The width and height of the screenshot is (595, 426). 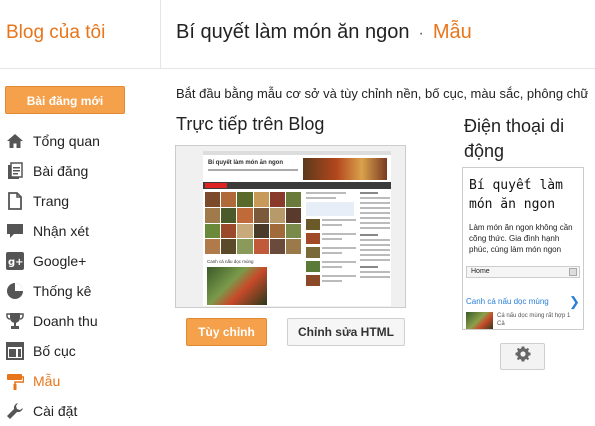 I want to click on chevron-right-icon: ❯, so click(x=574, y=301).